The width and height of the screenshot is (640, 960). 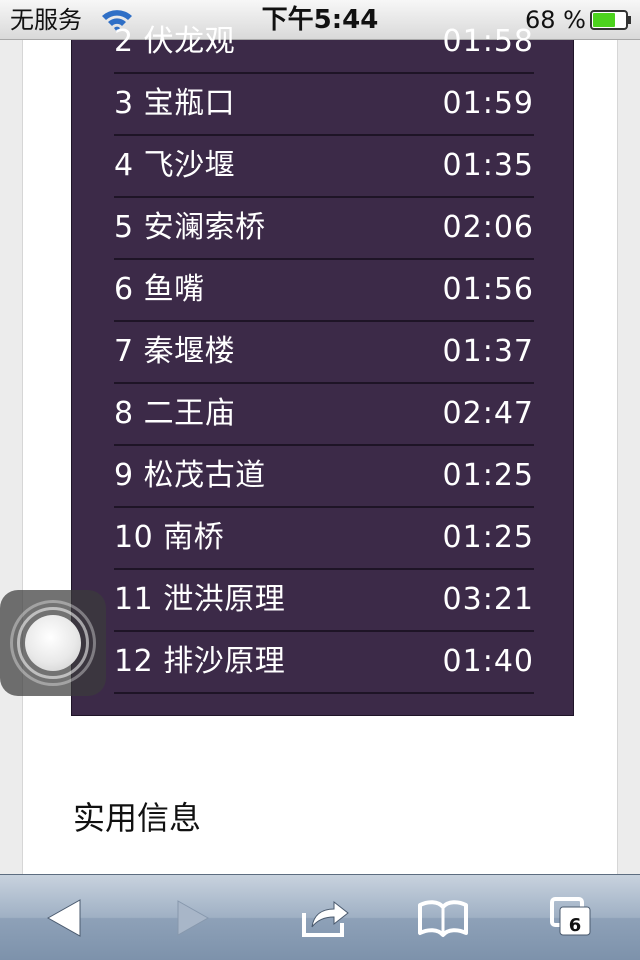 What do you see at coordinates (488, 413) in the screenshot?
I see `track-duration: 02:47` at bounding box center [488, 413].